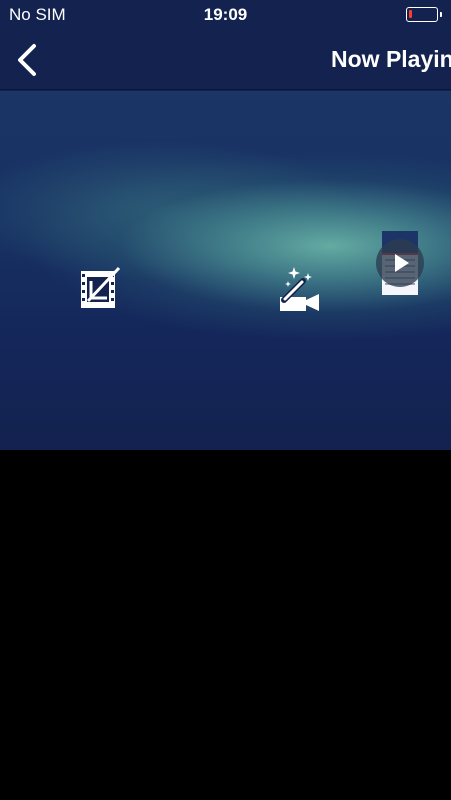 This screenshot has width=451, height=800. I want to click on chevron-left-icon, so click(27, 60).